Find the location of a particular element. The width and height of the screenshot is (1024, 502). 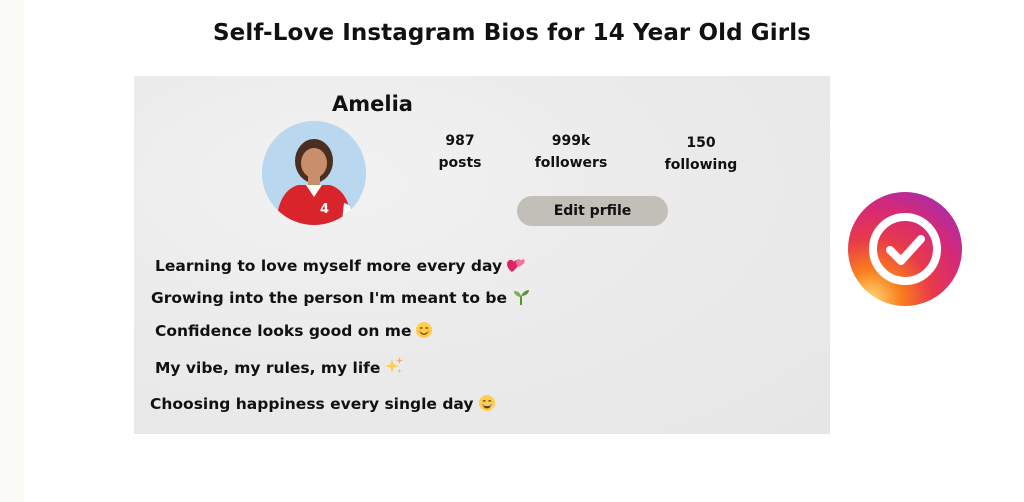

followers-stat: 999k followers is located at coordinates (571, 152).